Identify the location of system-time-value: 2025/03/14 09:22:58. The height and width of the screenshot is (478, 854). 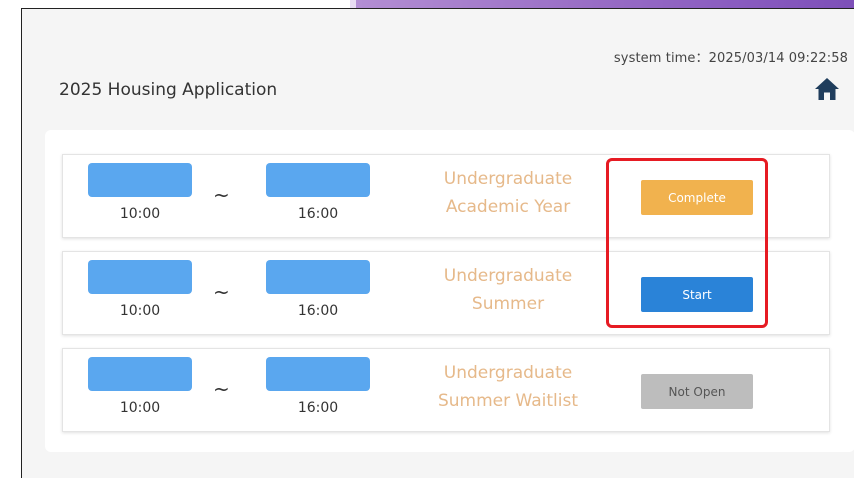
(778, 58).